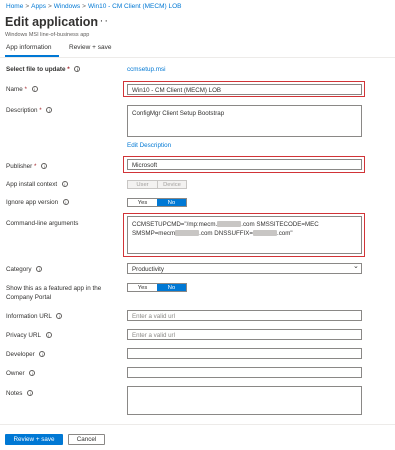 This screenshot has height=450, width=395. Describe the element at coordinates (90, 47) in the screenshot. I see `tab-review-save: Review + save` at that location.